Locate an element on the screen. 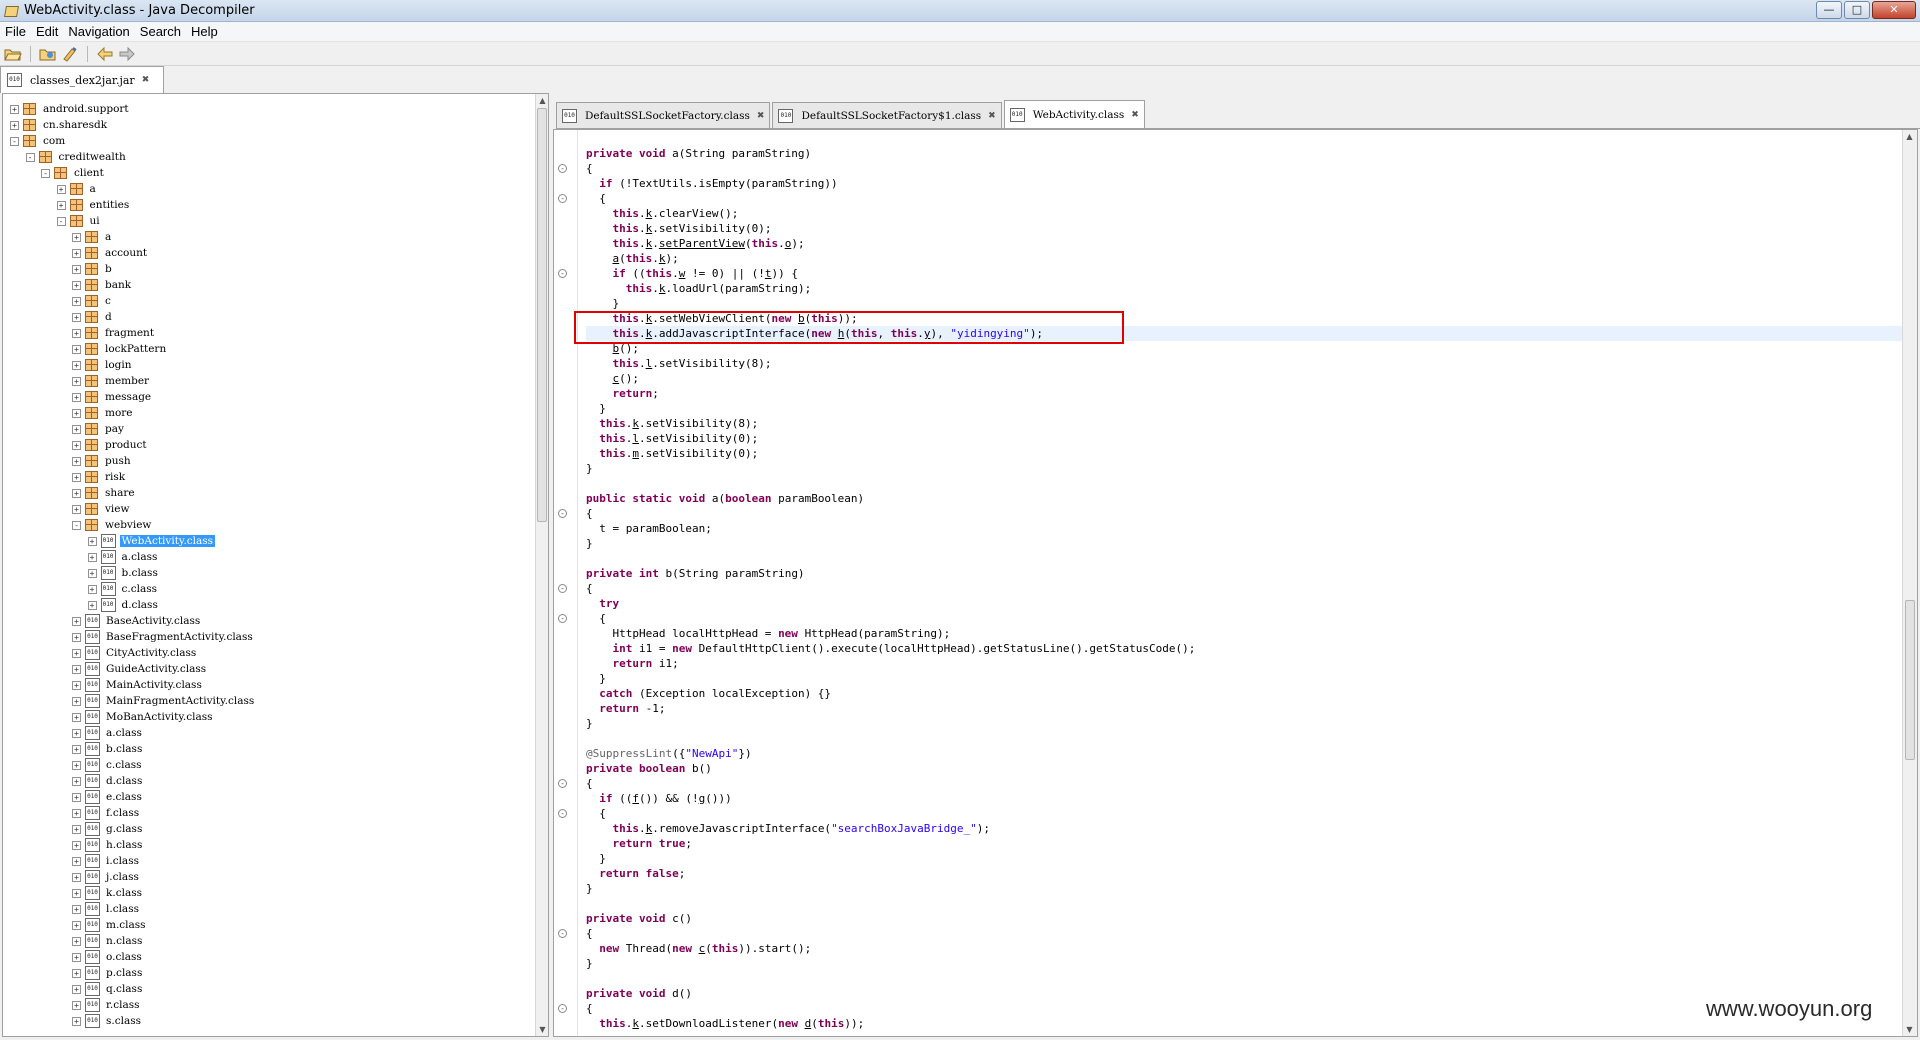 The height and width of the screenshot is (1040, 1920). tree-class-item: +010 r.class is located at coordinates (268, 1005).